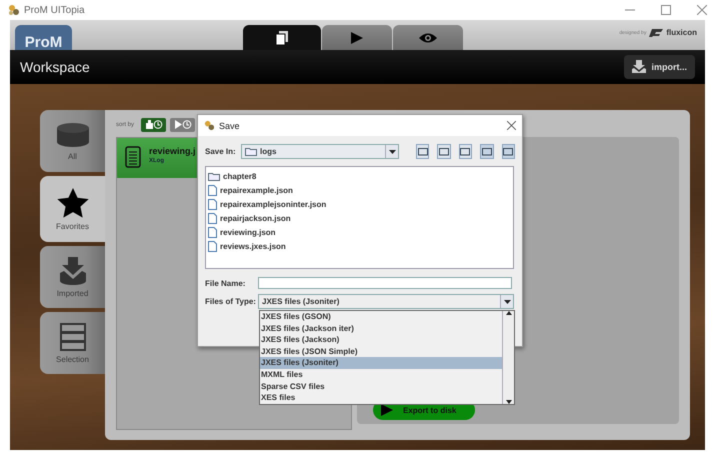 The image size is (715, 458). Describe the element at coordinates (225, 283) in the screenshot. I see `file-name-label: File Name:` at that location.